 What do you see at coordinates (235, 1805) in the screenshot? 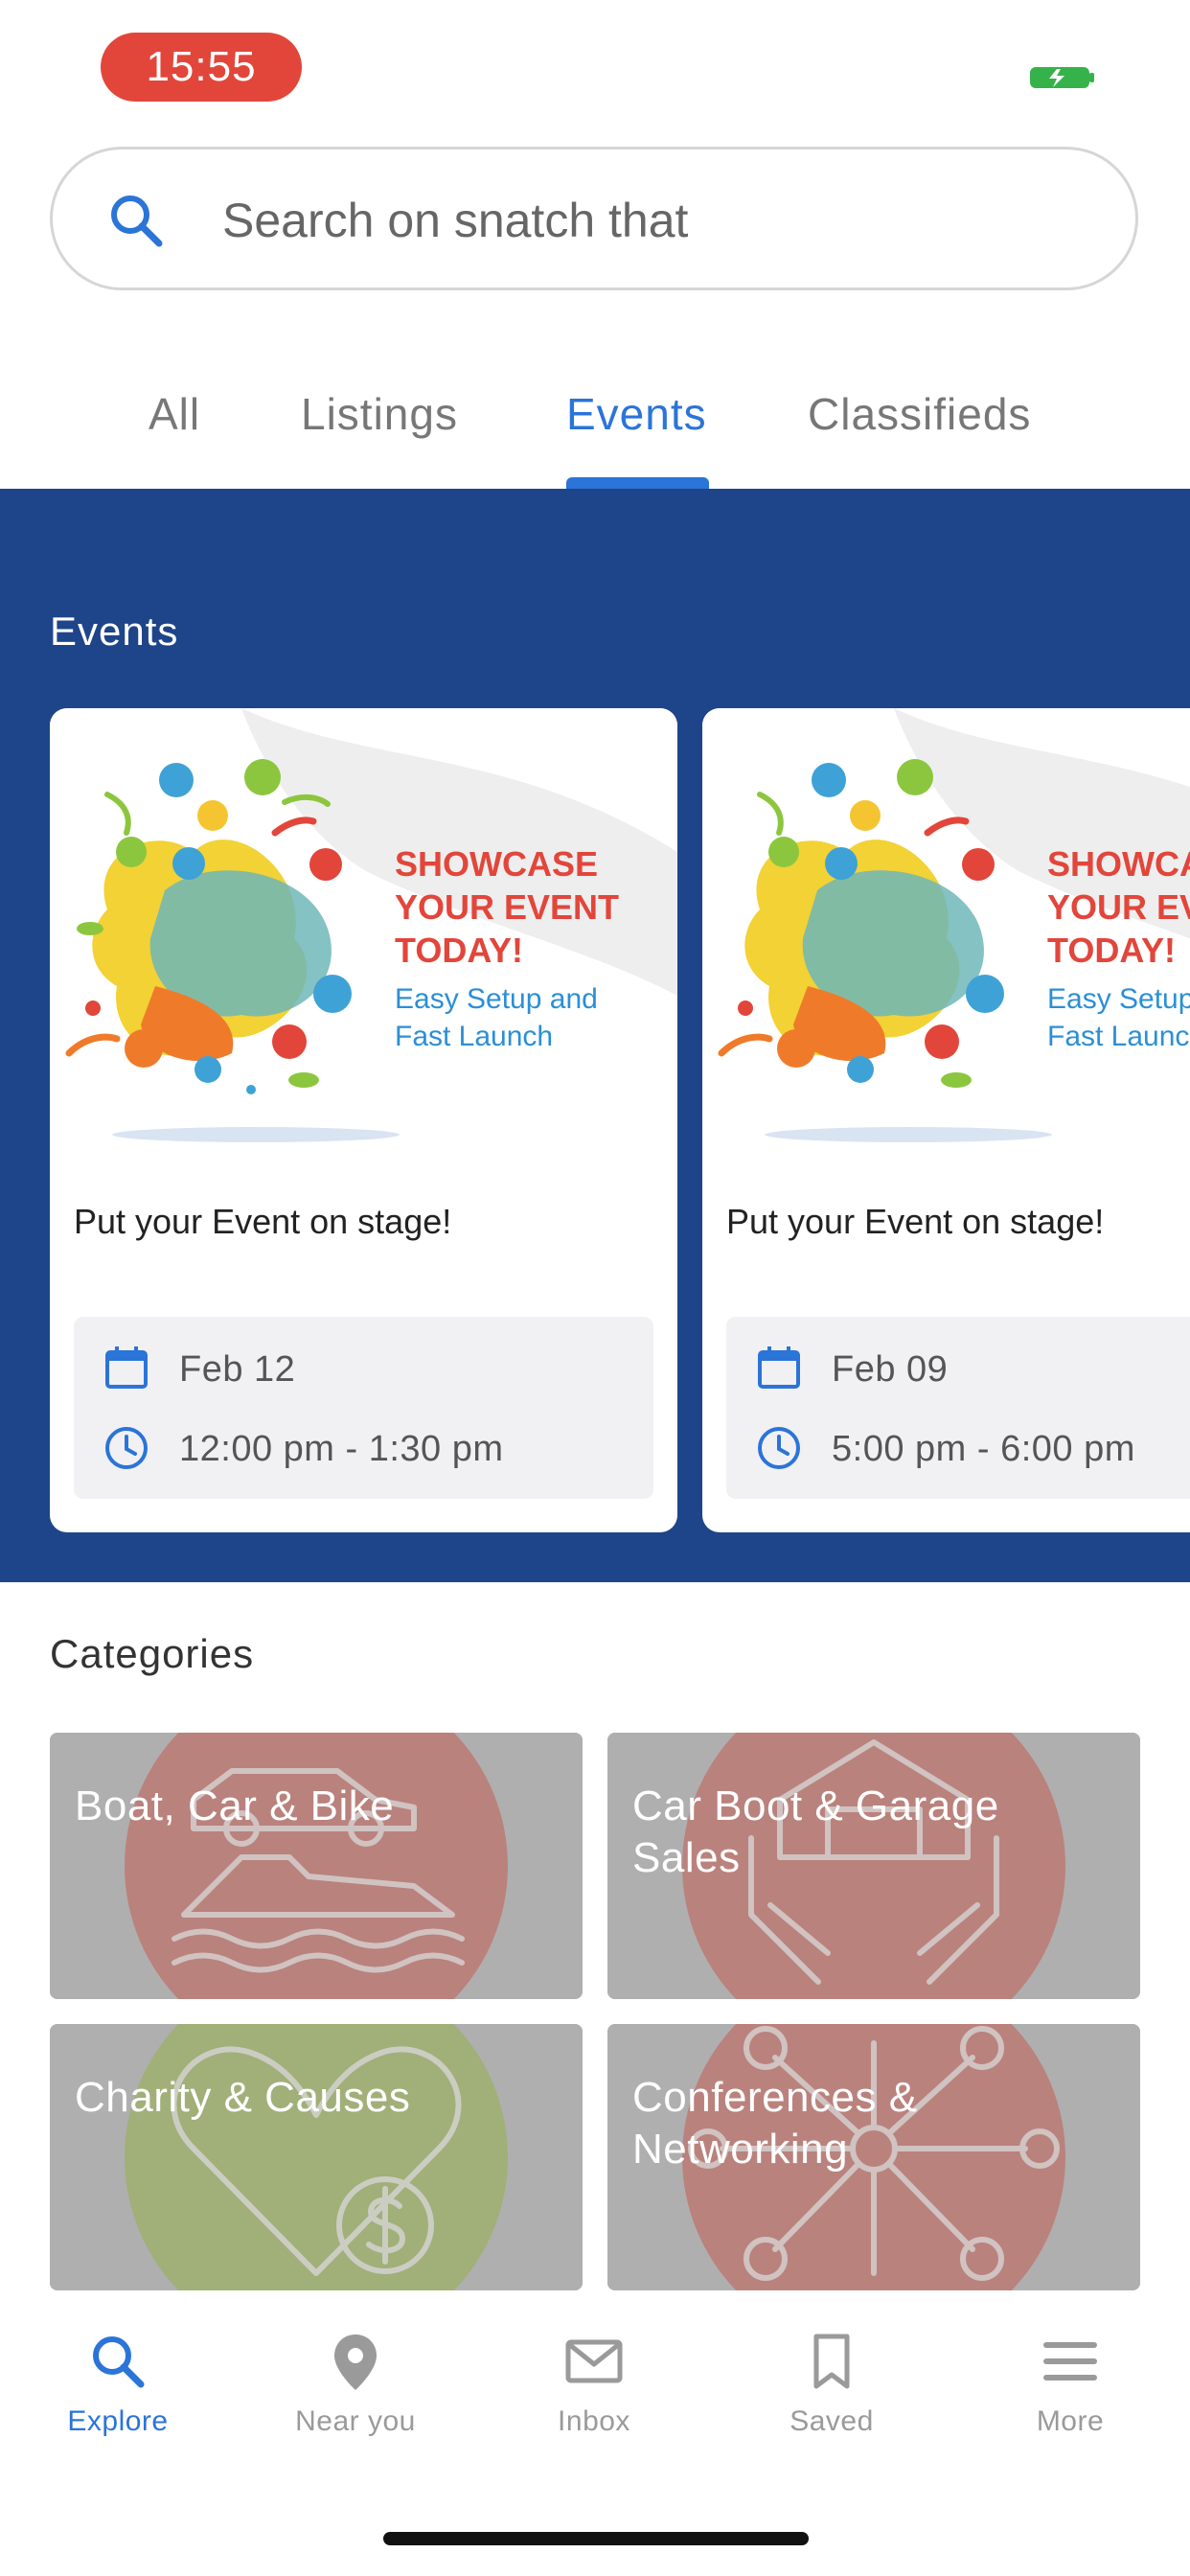
I see `category-label: Boat, Car & Bike` at bounding box center [235, 1805].